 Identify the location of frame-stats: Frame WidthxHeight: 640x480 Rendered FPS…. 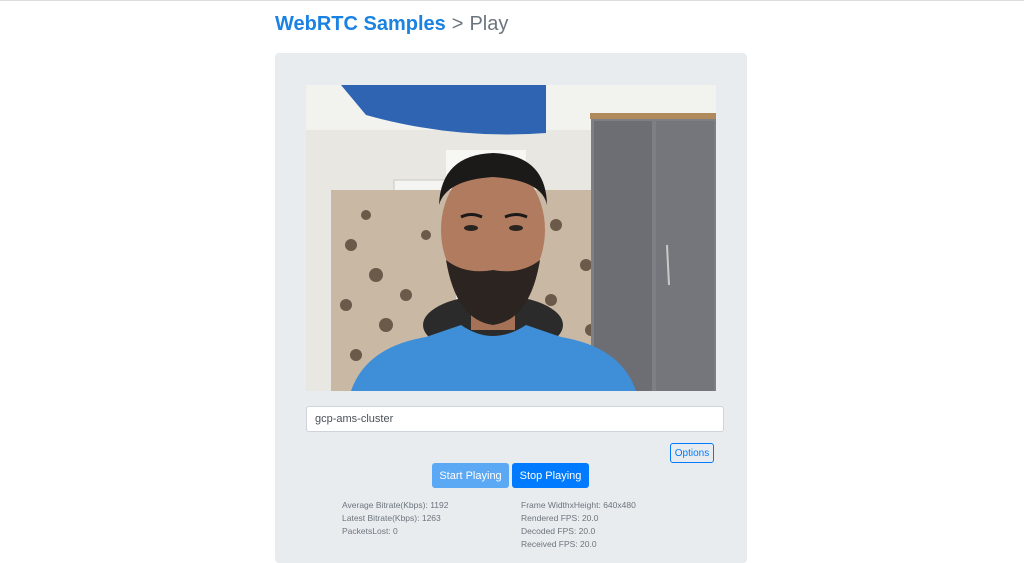
(578, 525).